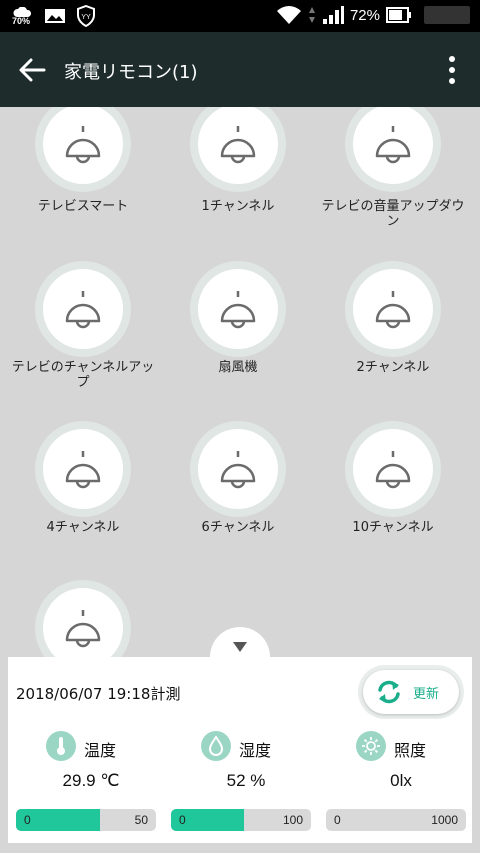 Image resolution: width=480 pixels, height=853 pixels. I want to click on sensor-name: 温度, so click(100, 750).